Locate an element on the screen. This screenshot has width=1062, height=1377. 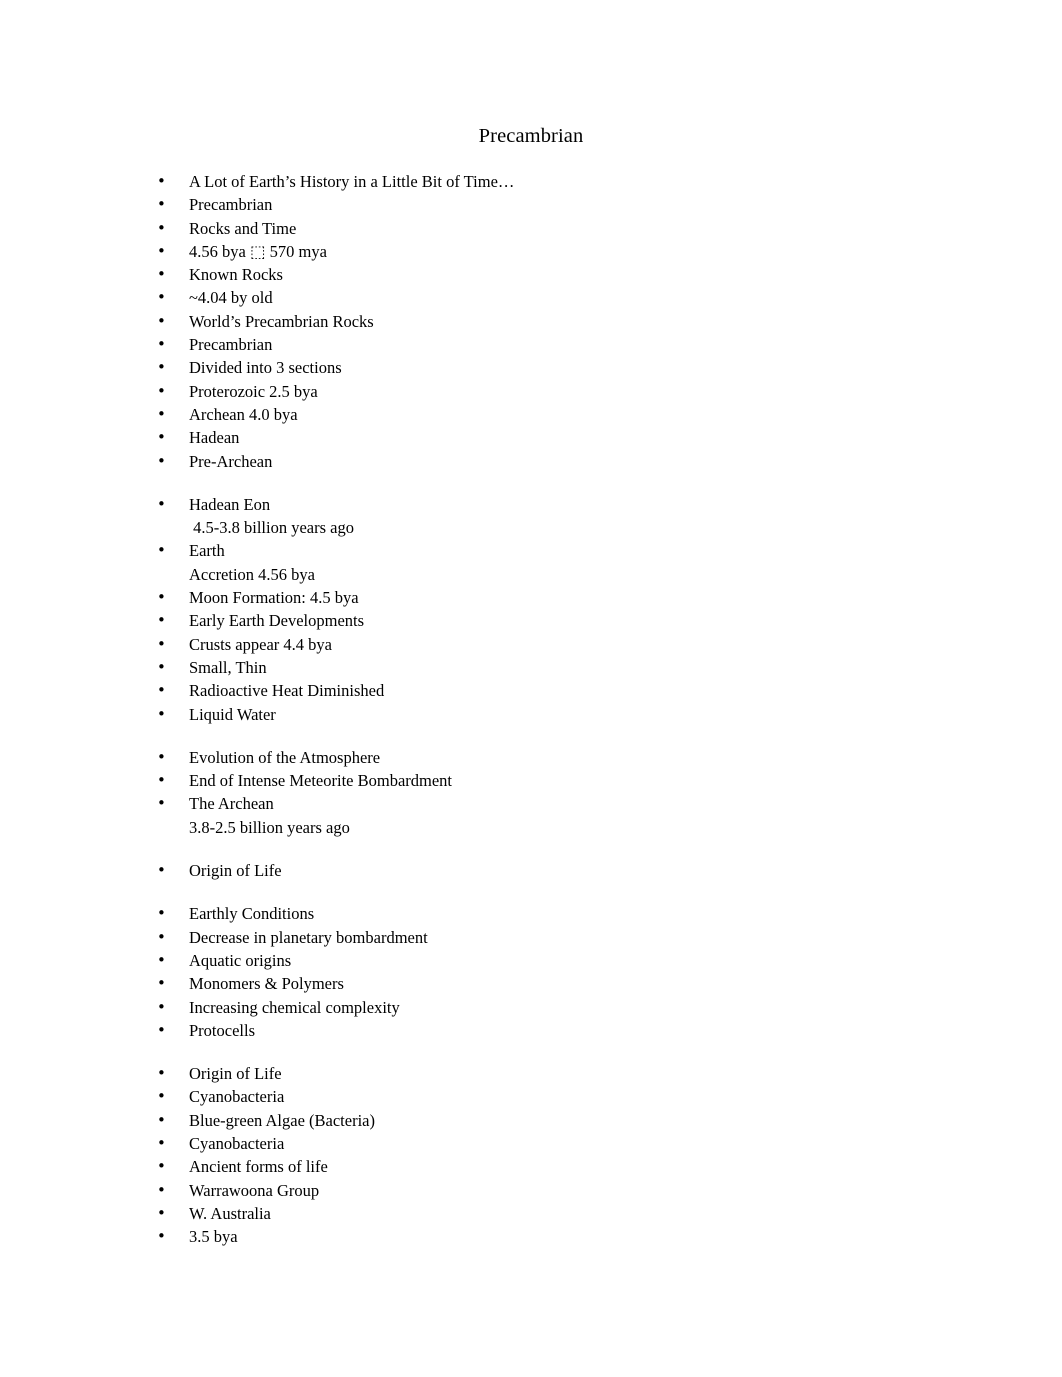
list-item: Earthly Conditions is located at coordinates (531, 914).